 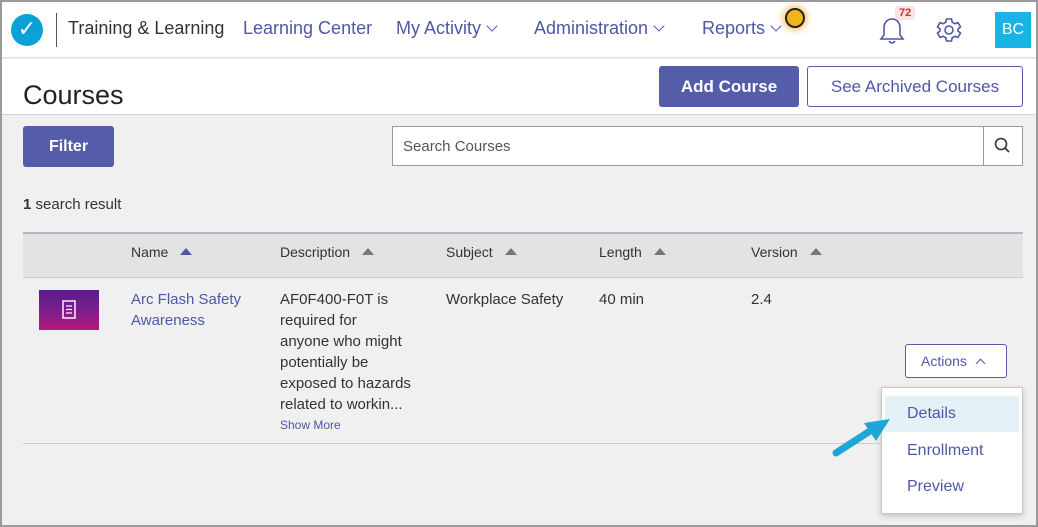 I want to click on filter-button: Filter, so click(x=68, y=146).